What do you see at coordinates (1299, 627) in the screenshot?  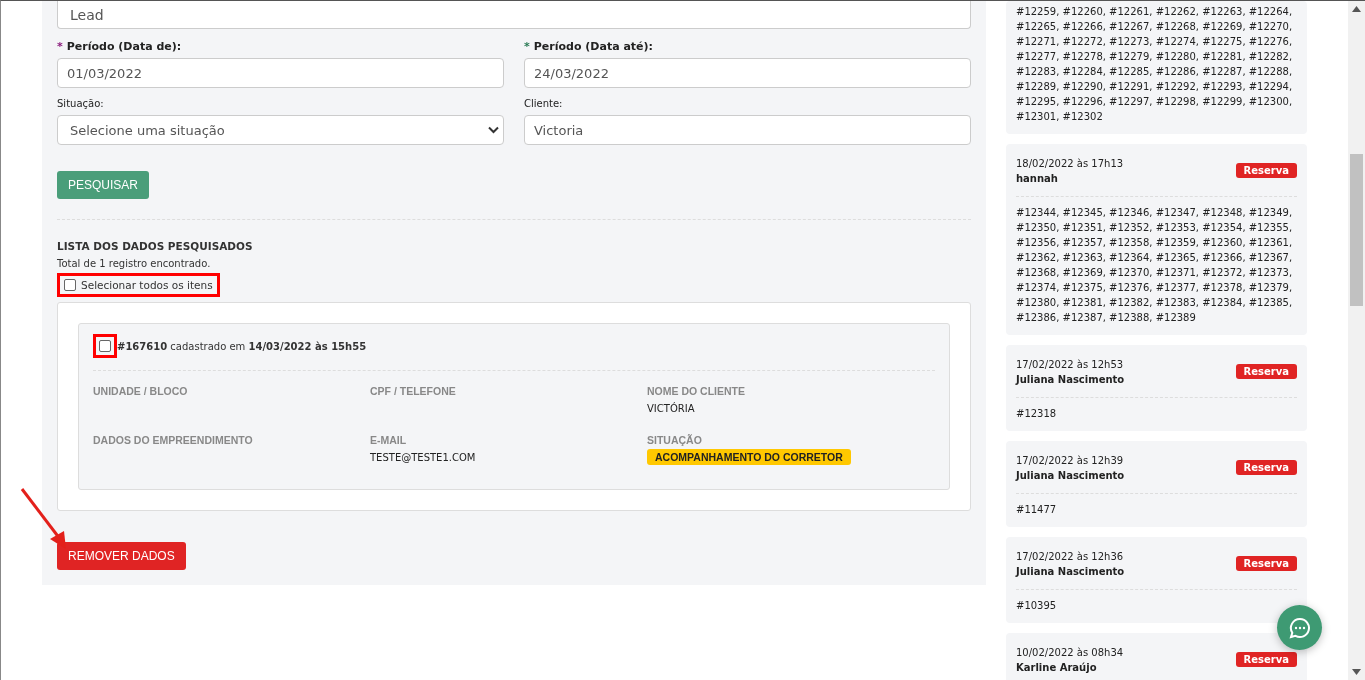 I see `chat-bubble-icon` at bounding box center [1299, 627].